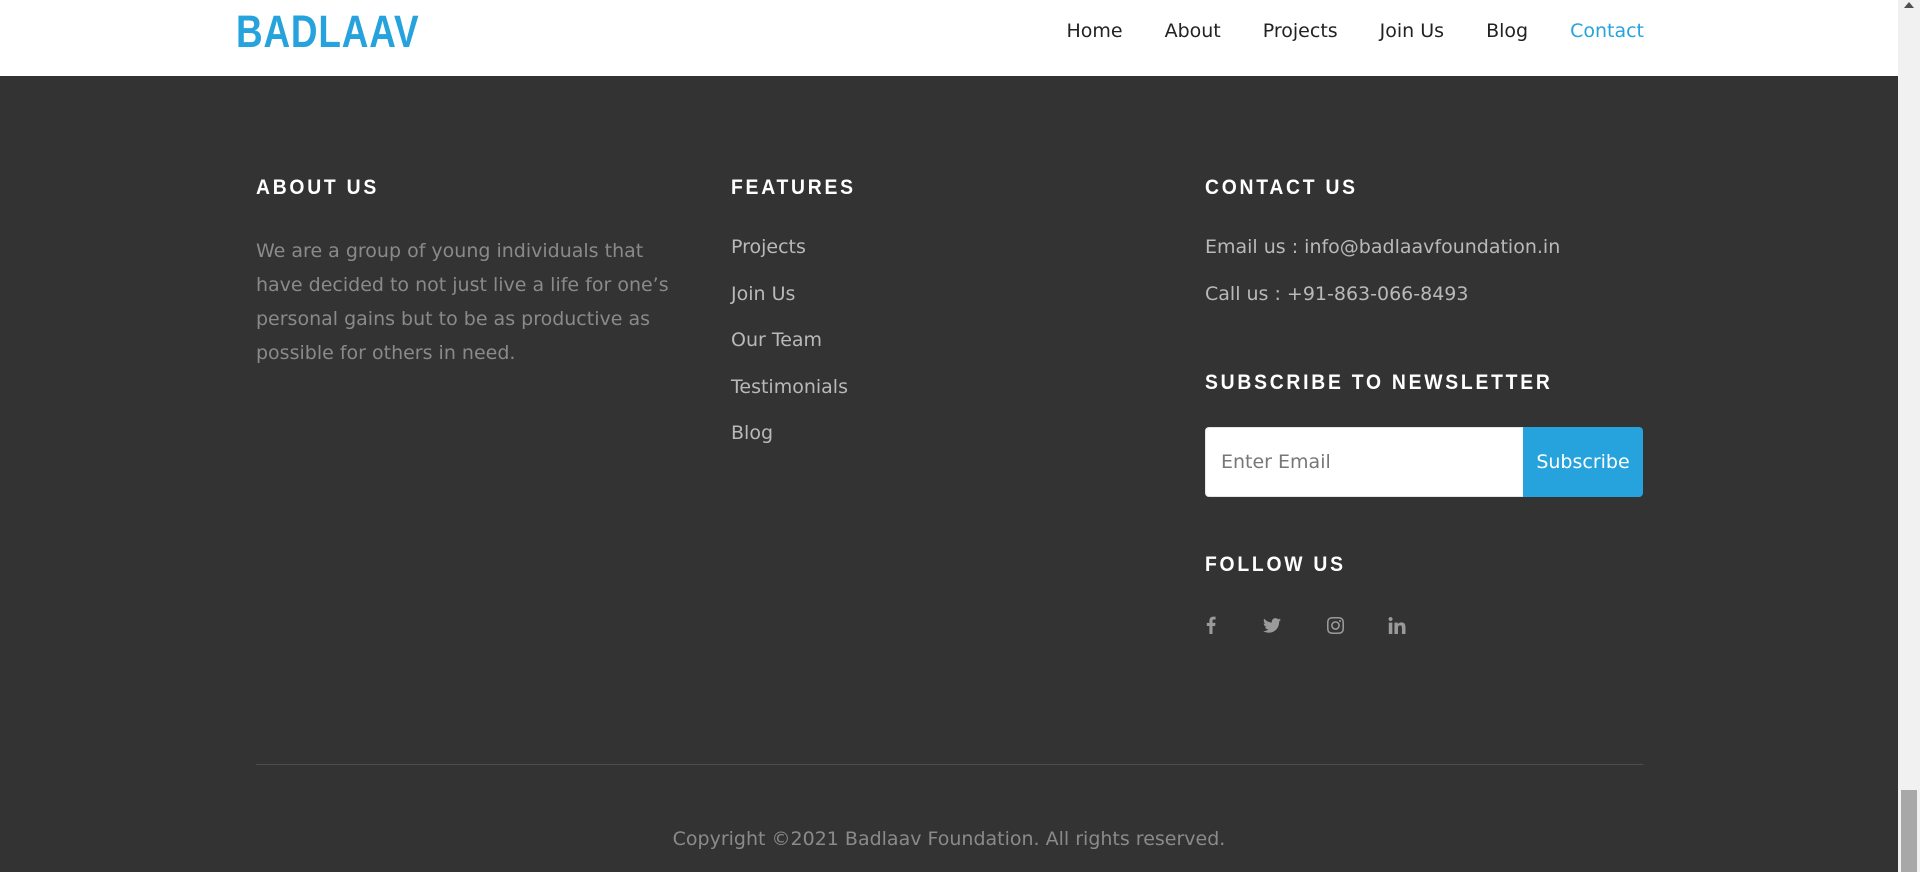  What do you see at coordinates (1397, 625) in the screenshot?
I see `linkedin-icon` at bounding box center [1397, 625].